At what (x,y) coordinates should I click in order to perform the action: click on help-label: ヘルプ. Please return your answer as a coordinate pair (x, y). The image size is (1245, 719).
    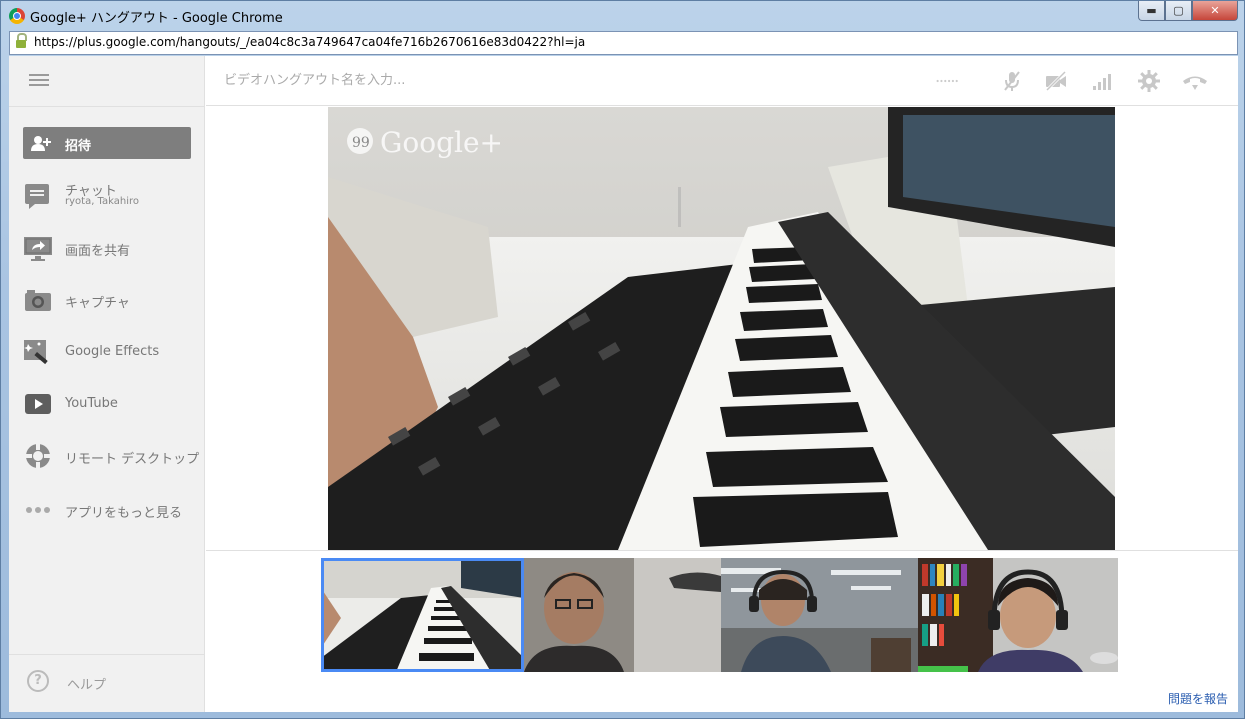
    Looking at the image, I should click on (87, 685).